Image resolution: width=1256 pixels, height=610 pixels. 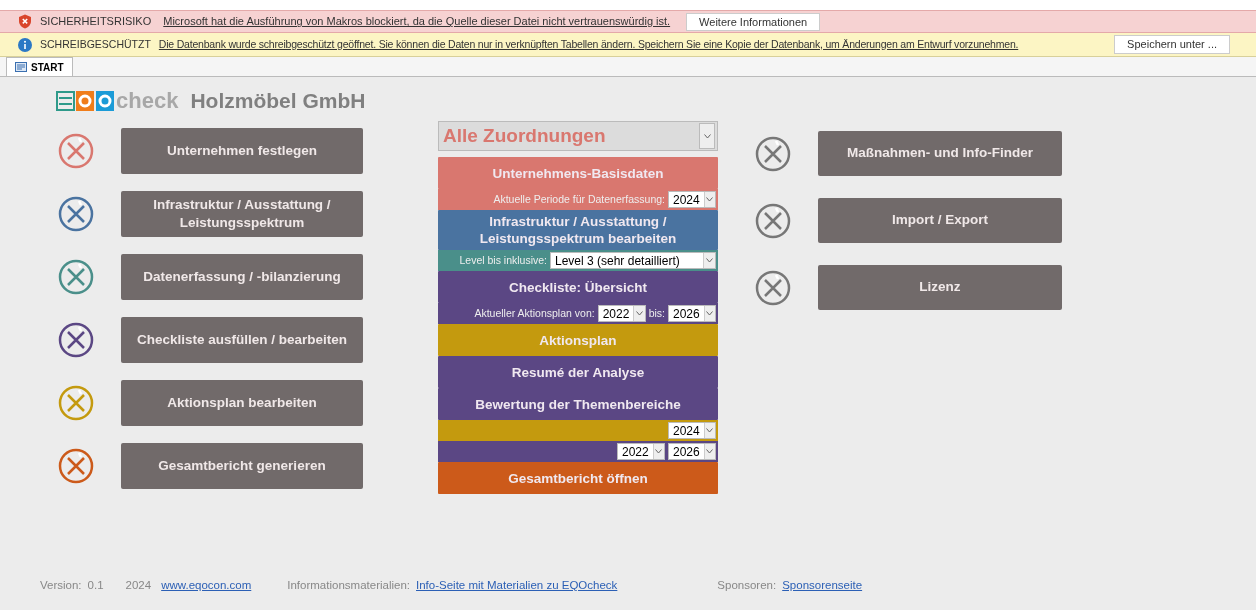 I want to click on field-label: Aktueller Aktionsplan von:, so click(x=534, y=313).